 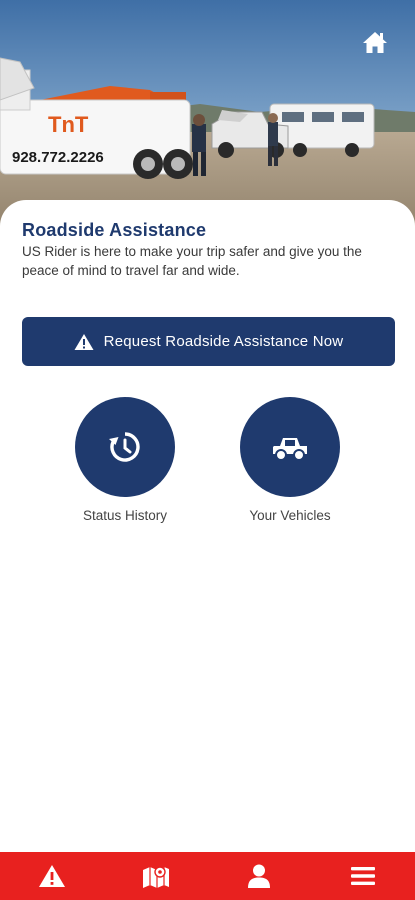 I want to click on home-button, so click(x=375, y=42).